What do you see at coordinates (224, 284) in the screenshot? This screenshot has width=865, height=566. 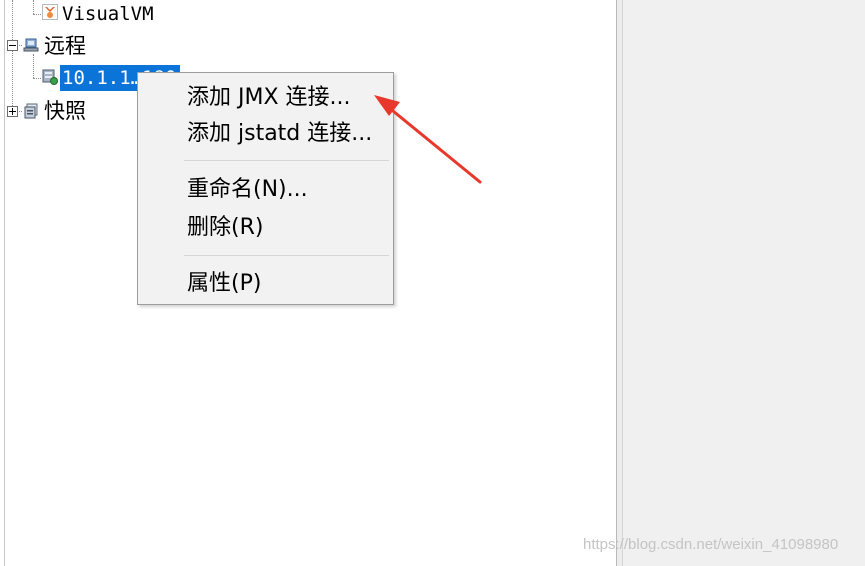 I see `menu-item-properties: 属性(P)` at bounding box center [224, 284].